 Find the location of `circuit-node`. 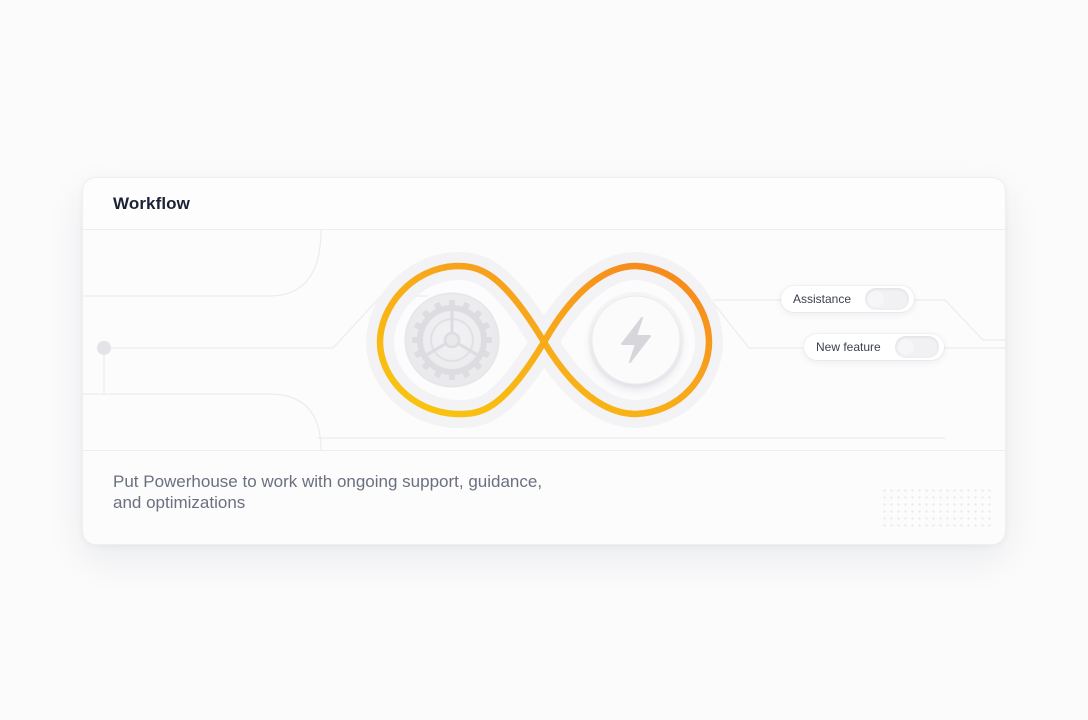

circuit-node is located at coordinates (104, 348).